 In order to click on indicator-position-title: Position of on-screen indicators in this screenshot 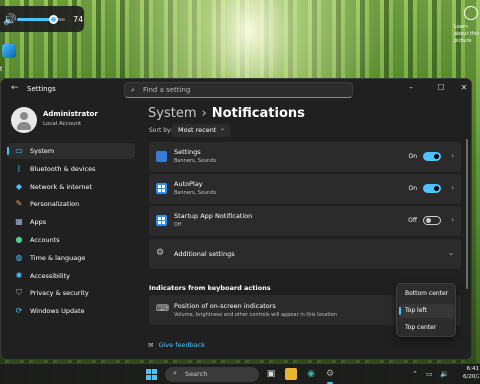, I will do `click(225, 306)`.